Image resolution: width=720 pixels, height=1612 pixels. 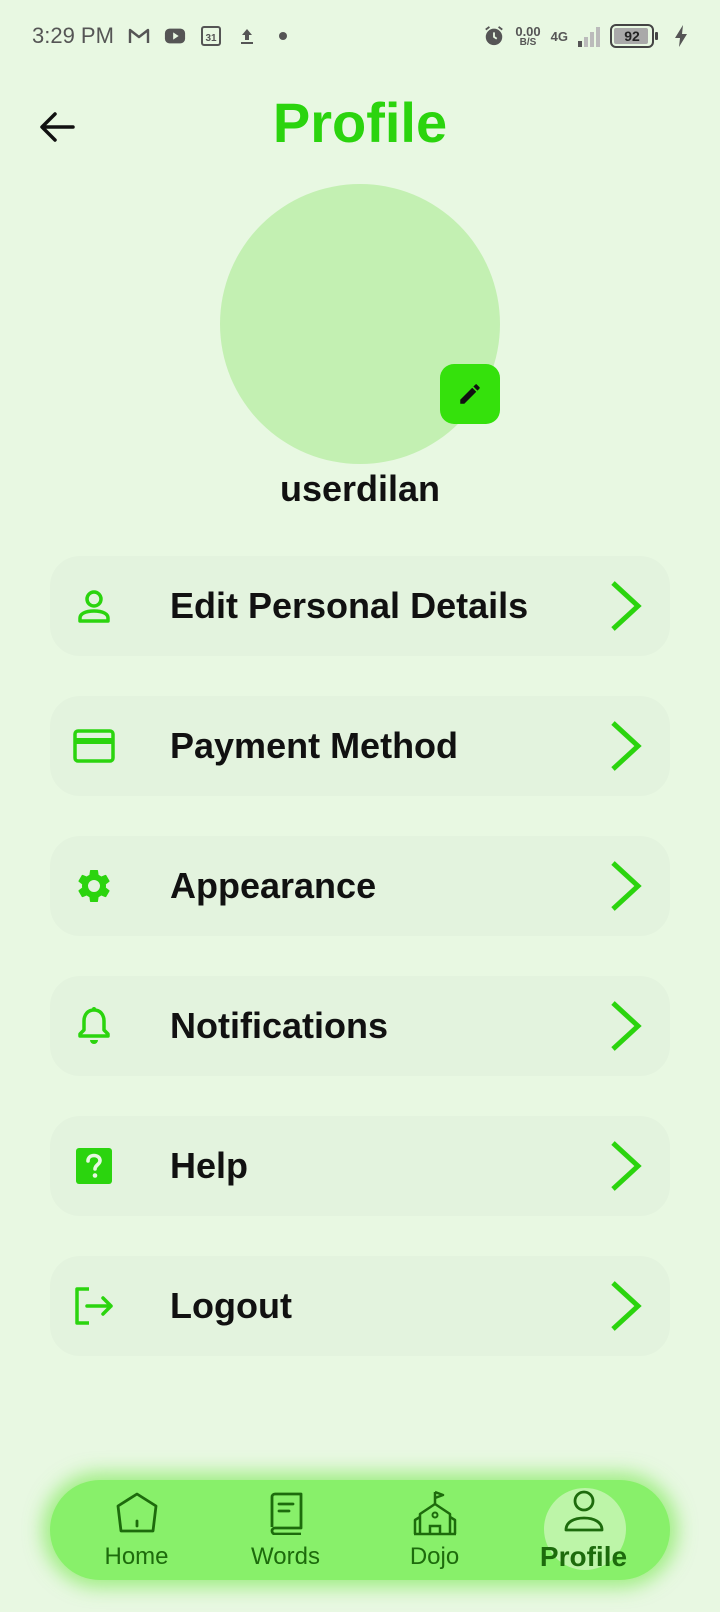 What do you see at coordinates (94, 1306) in the screenshot?
I see `logout-icon` at bounding box center [94, 1306].